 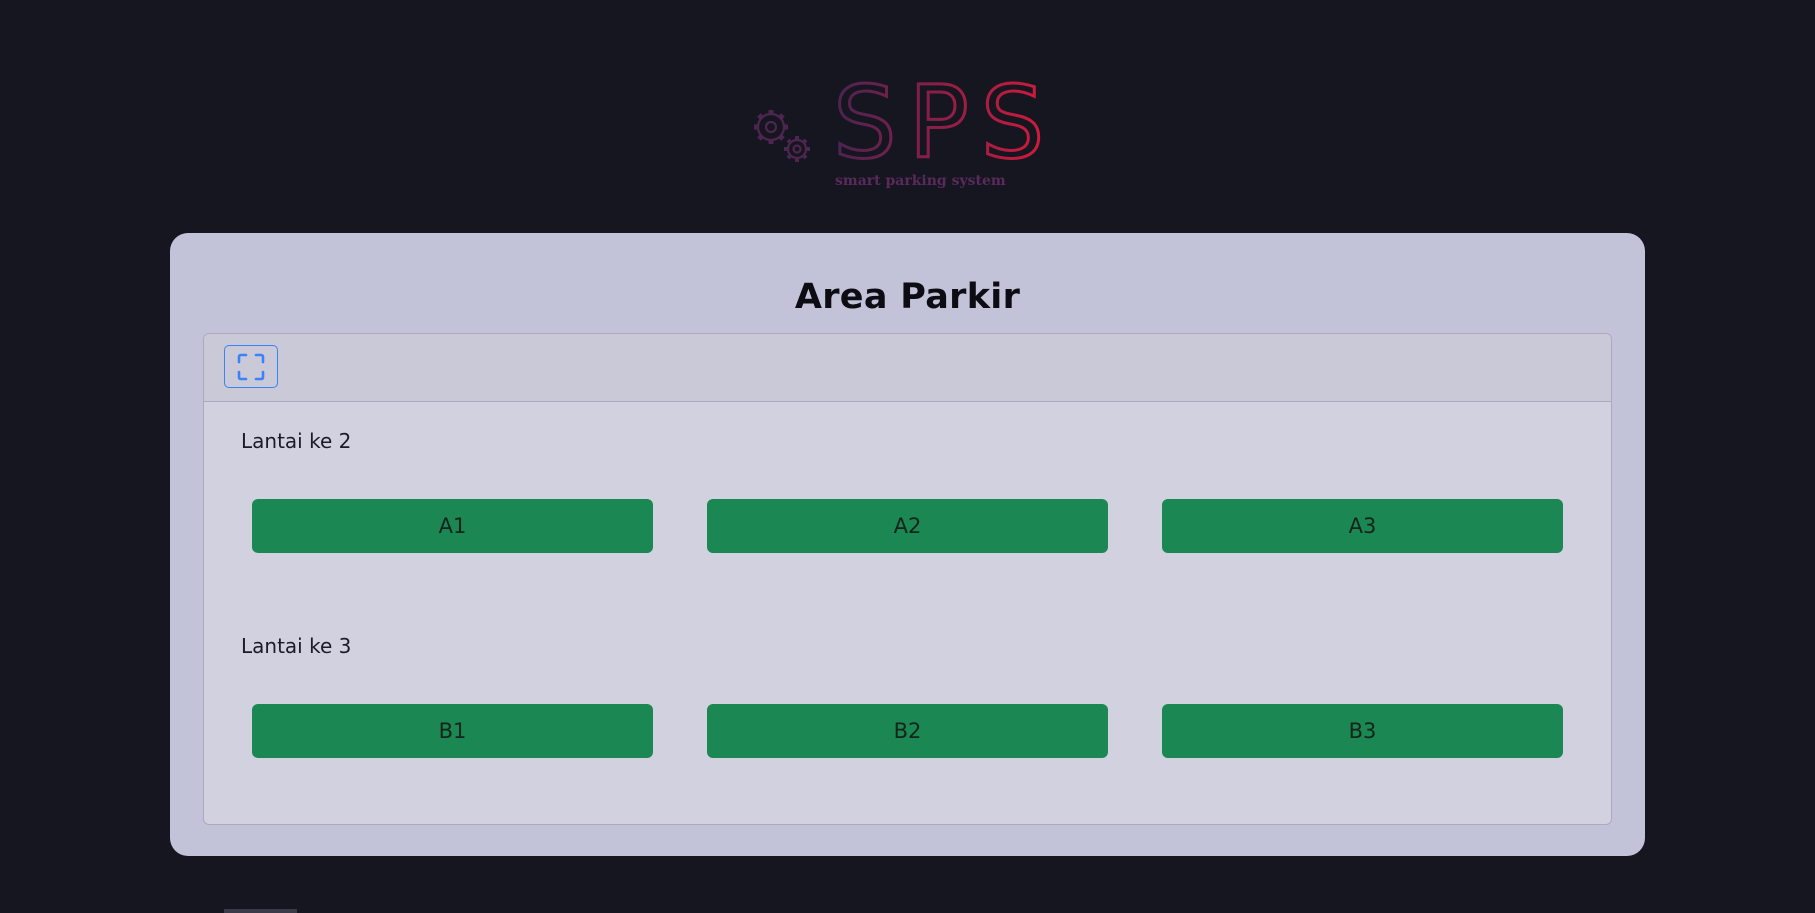 What do you see at coordinates (920, 181) in the screenshot?
I see `logo-tagline: smart parking system` at bounding box center [920, 181].